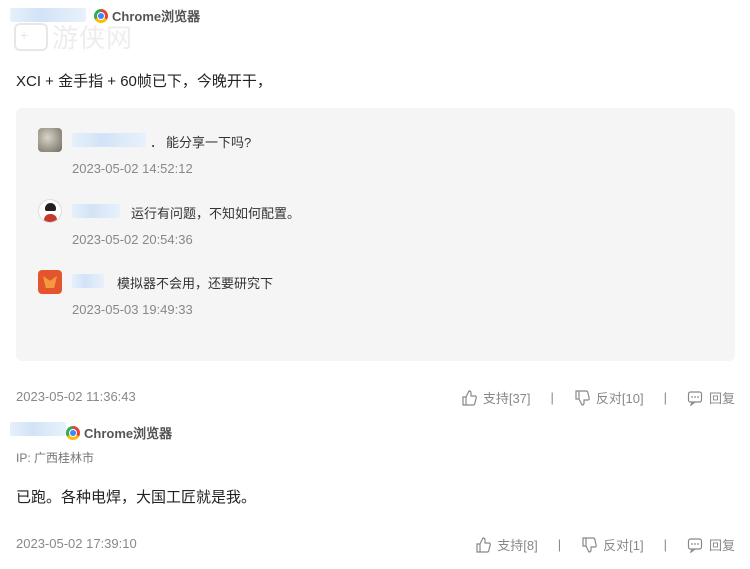 This screenshot has width=750, height=569. I want to click on support-label: 支持[37], so click(506, 398).